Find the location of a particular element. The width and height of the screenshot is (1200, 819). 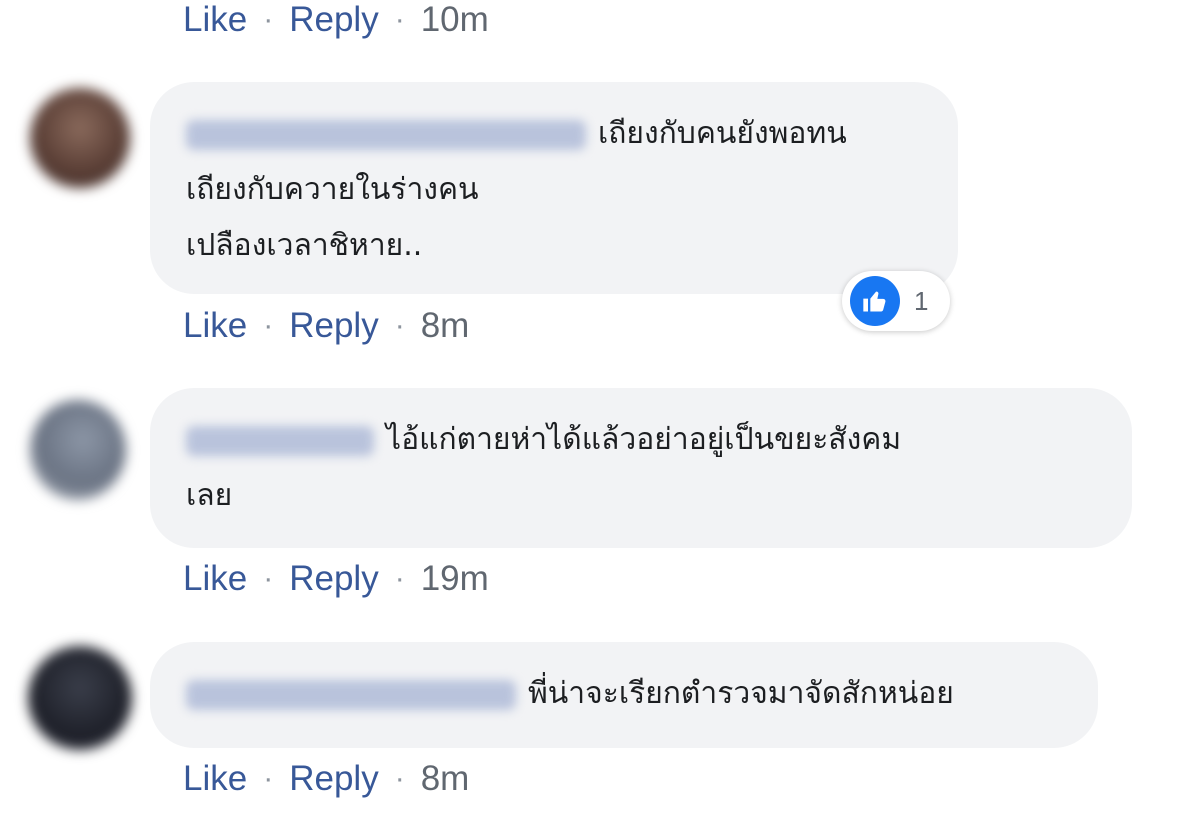

comment-timestamp: 10m is located at coordinates (455, 20).